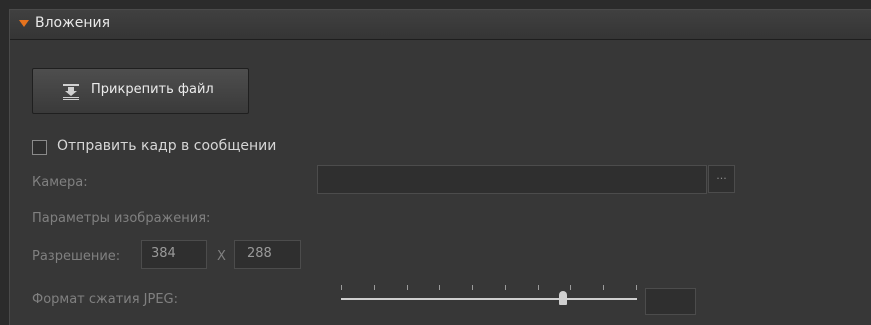 The image size is (871, 325). What do you see at coordinates (512, 179) in the screenshot?
I see `camera-field` at bounding box center [512, 179].